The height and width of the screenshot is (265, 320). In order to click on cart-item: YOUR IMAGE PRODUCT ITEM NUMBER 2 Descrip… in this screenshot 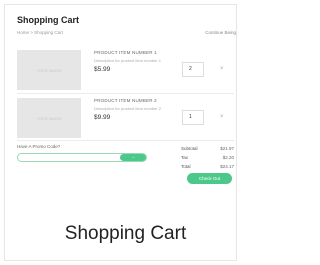, I will do `click(124, 116)`.